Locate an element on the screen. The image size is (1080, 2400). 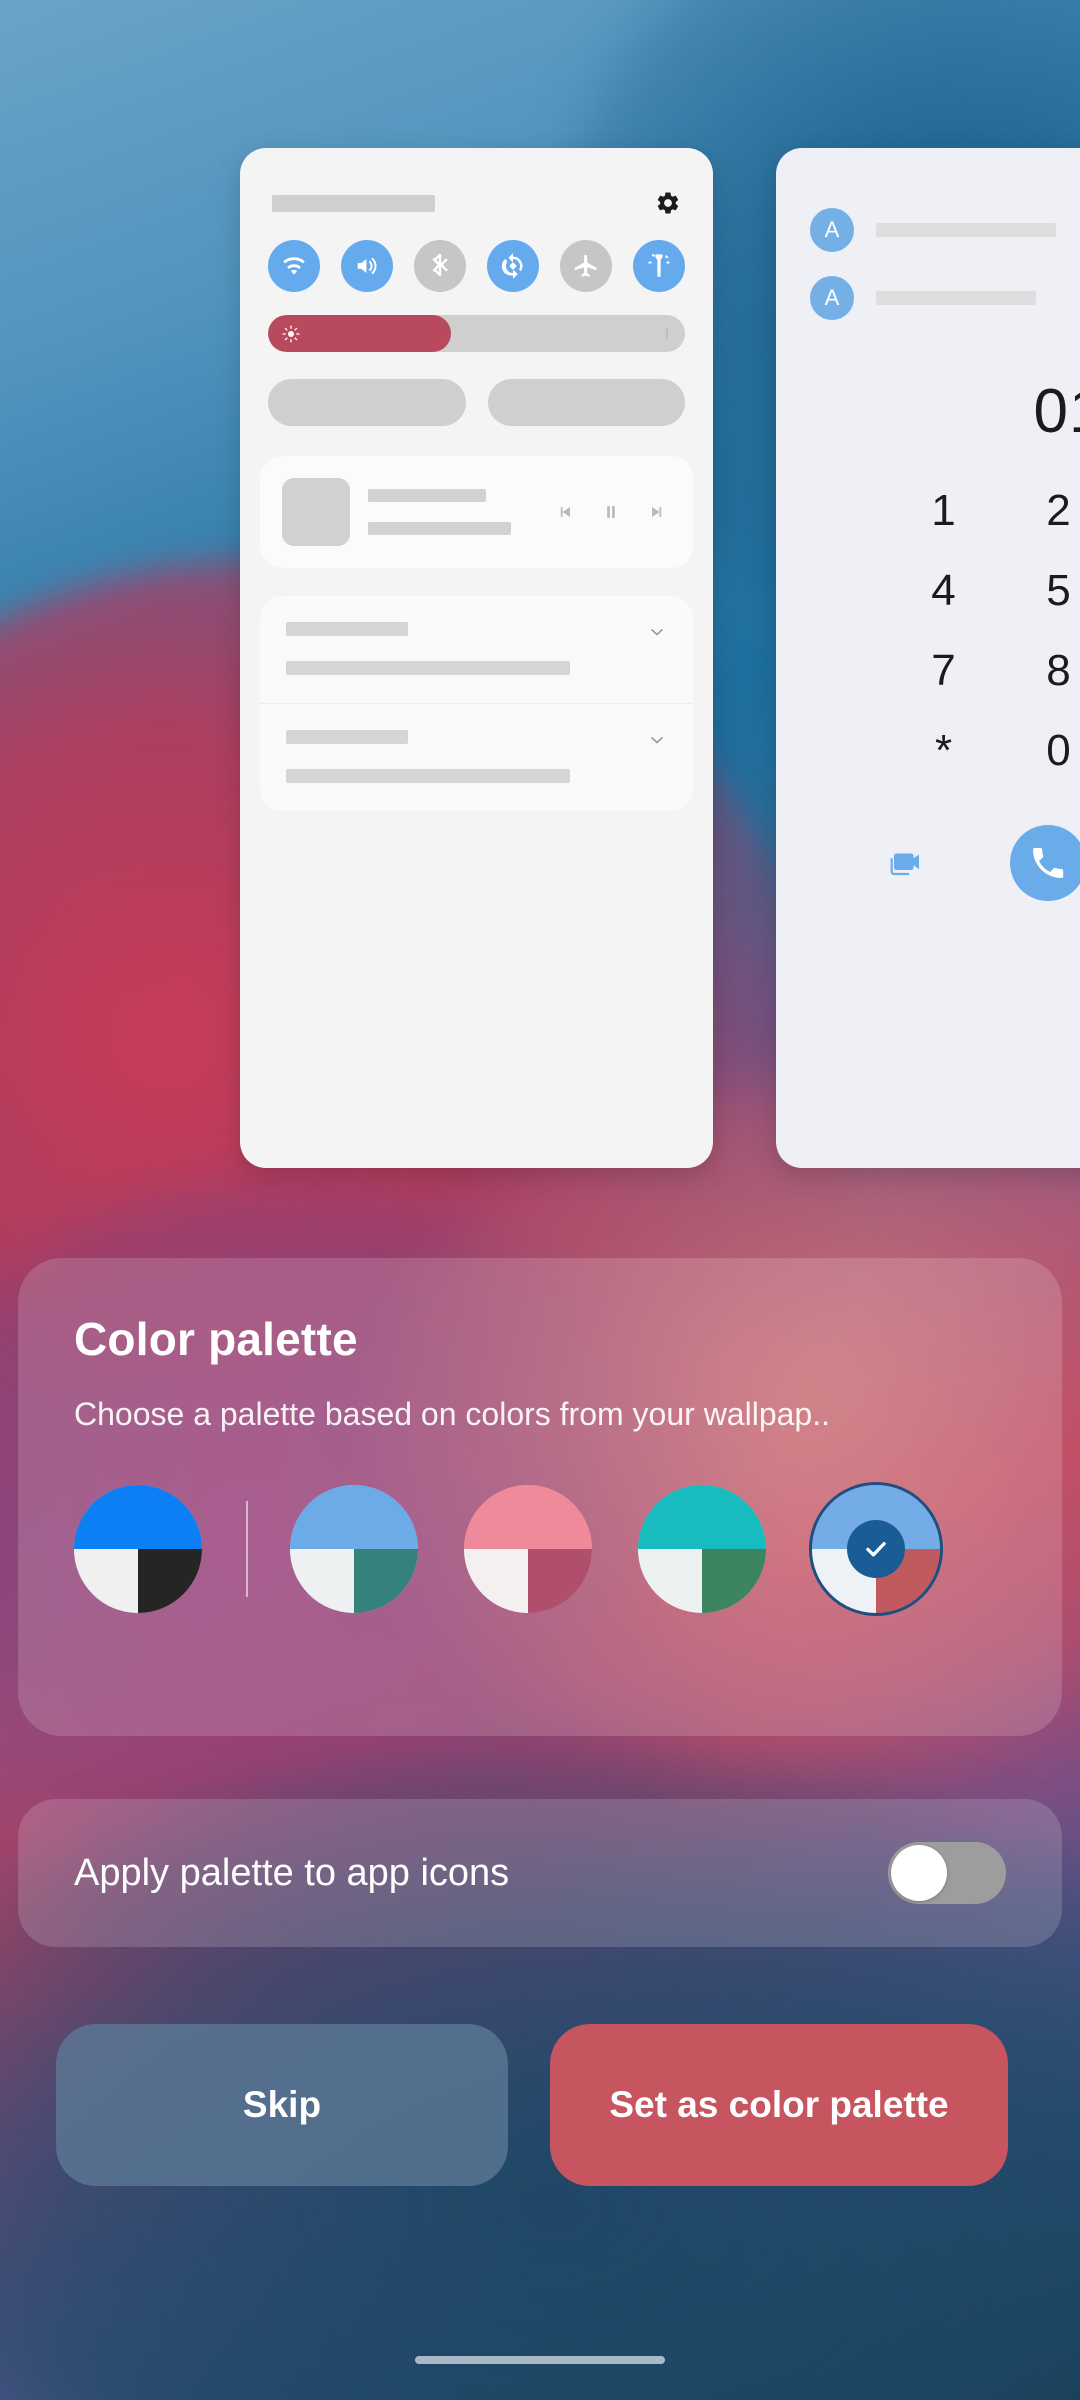
volume-toggle is located at coordinates (367, 266).